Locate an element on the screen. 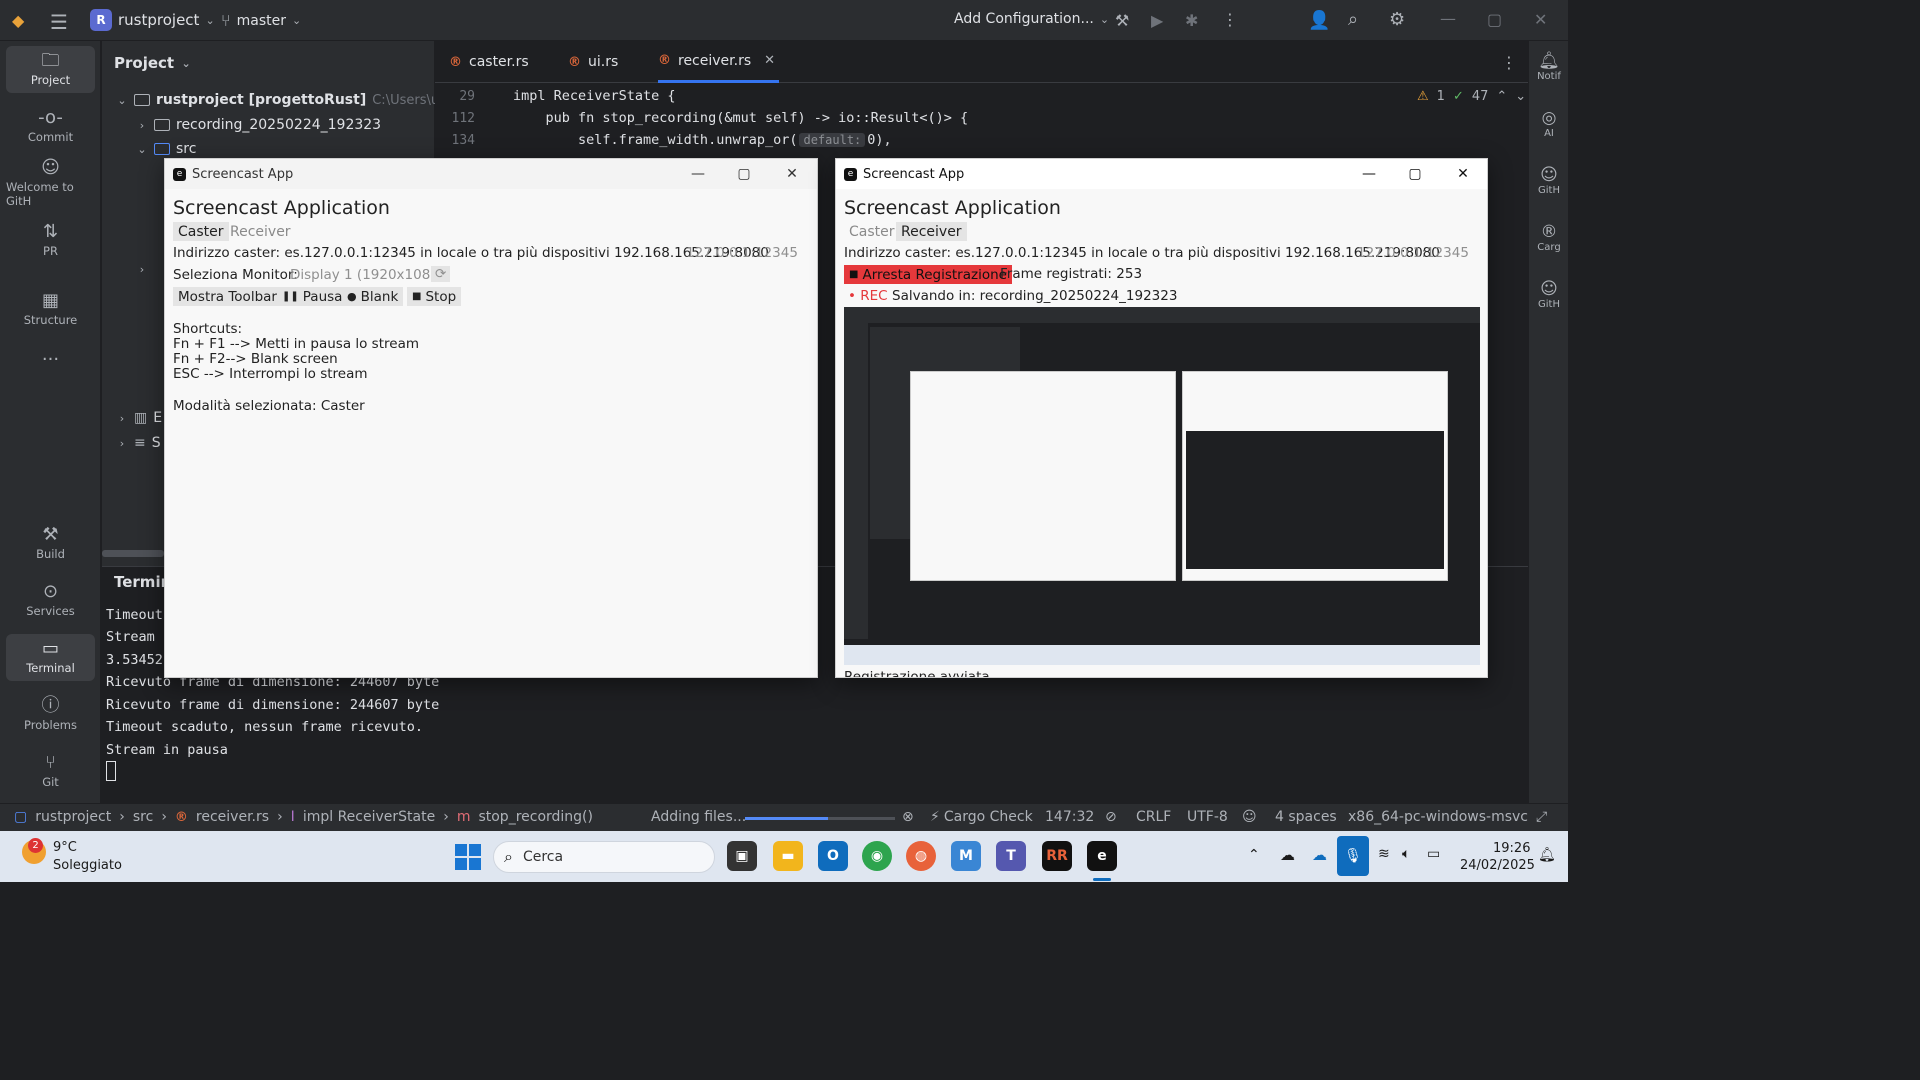  inspection-widget: ⚠ 1 ✓ 47 ⌃ ⌄ is located at coordinates (1471, 96).